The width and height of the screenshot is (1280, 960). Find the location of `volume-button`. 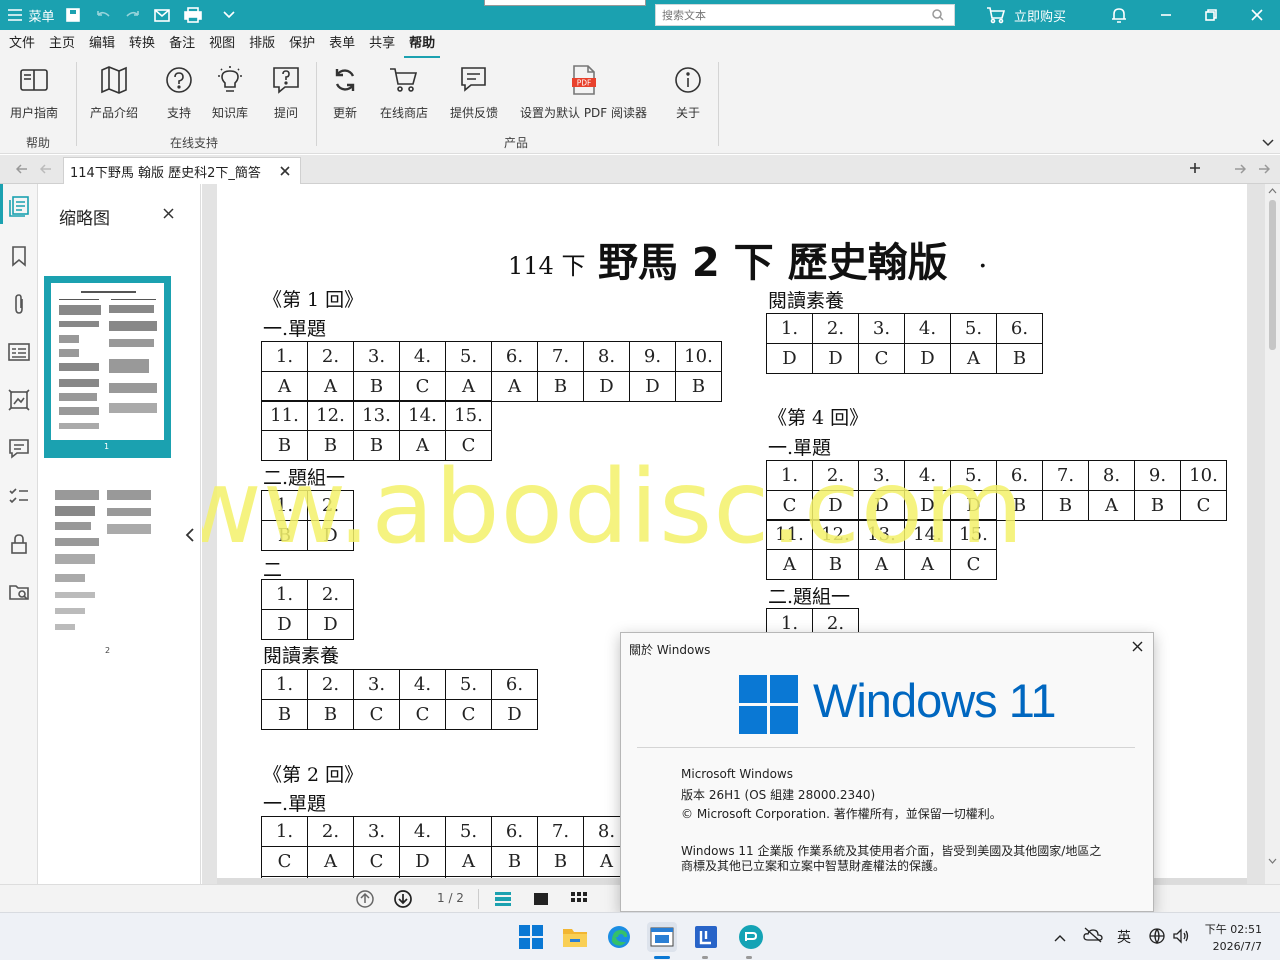

volume-button is located at coordinates (1181, 938).